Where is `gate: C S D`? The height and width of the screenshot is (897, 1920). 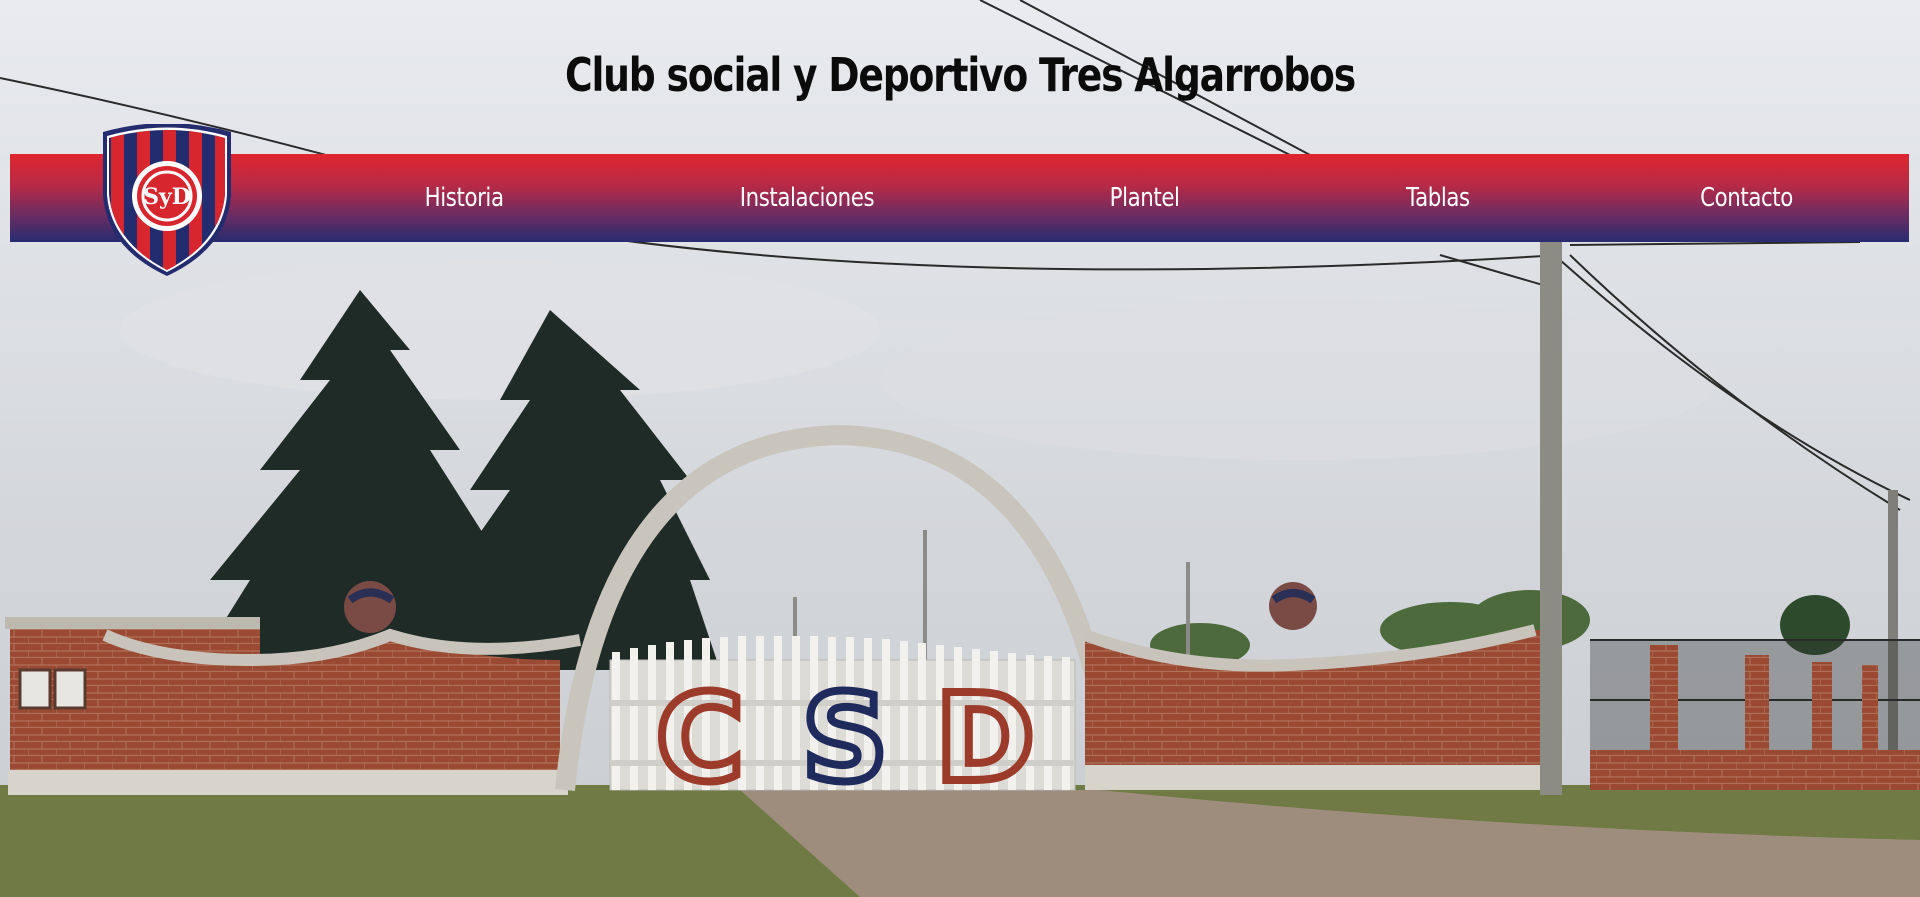
gate: C S D is located at coordinates (842, 724).